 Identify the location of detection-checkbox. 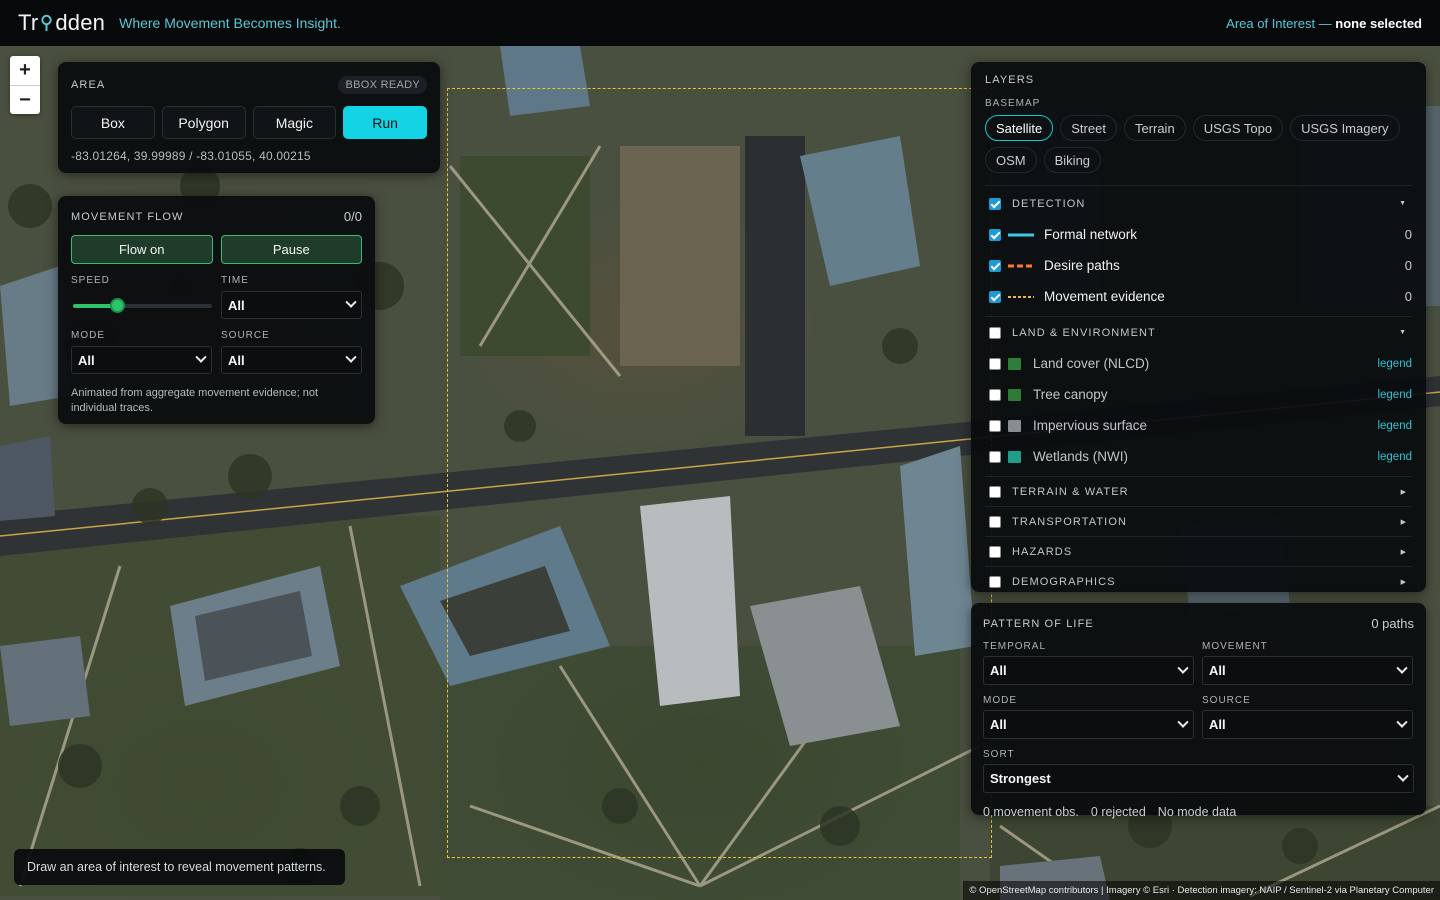
(995, 203).